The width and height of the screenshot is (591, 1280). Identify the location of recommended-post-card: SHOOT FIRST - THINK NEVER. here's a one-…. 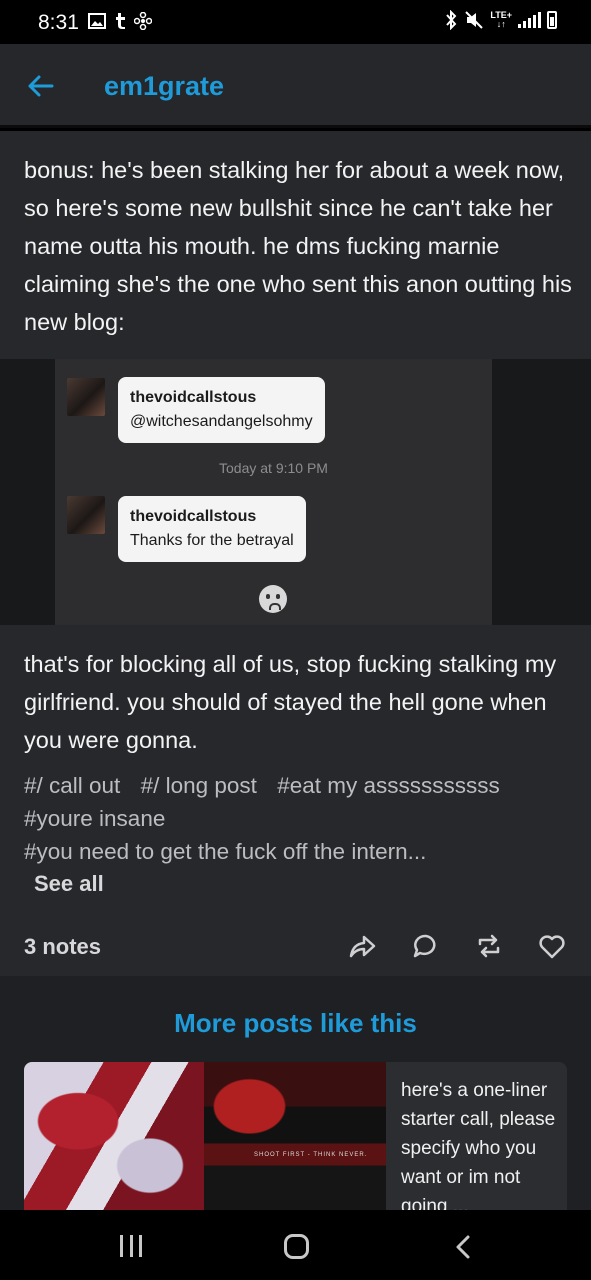
(295, 1136).